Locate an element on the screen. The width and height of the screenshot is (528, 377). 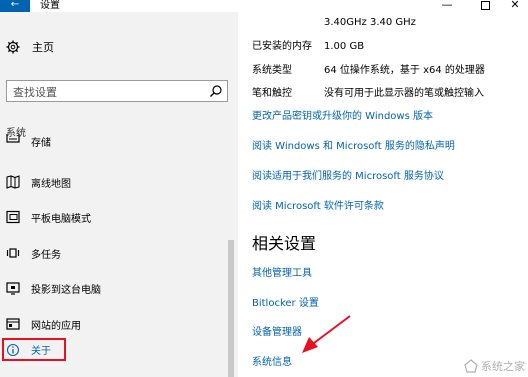
storage-icon is located at coordinates (13, 138).